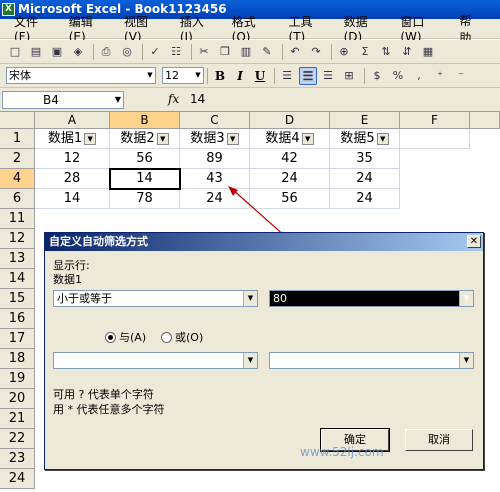  I want to click on percent-icon: %, so click(398, 76).